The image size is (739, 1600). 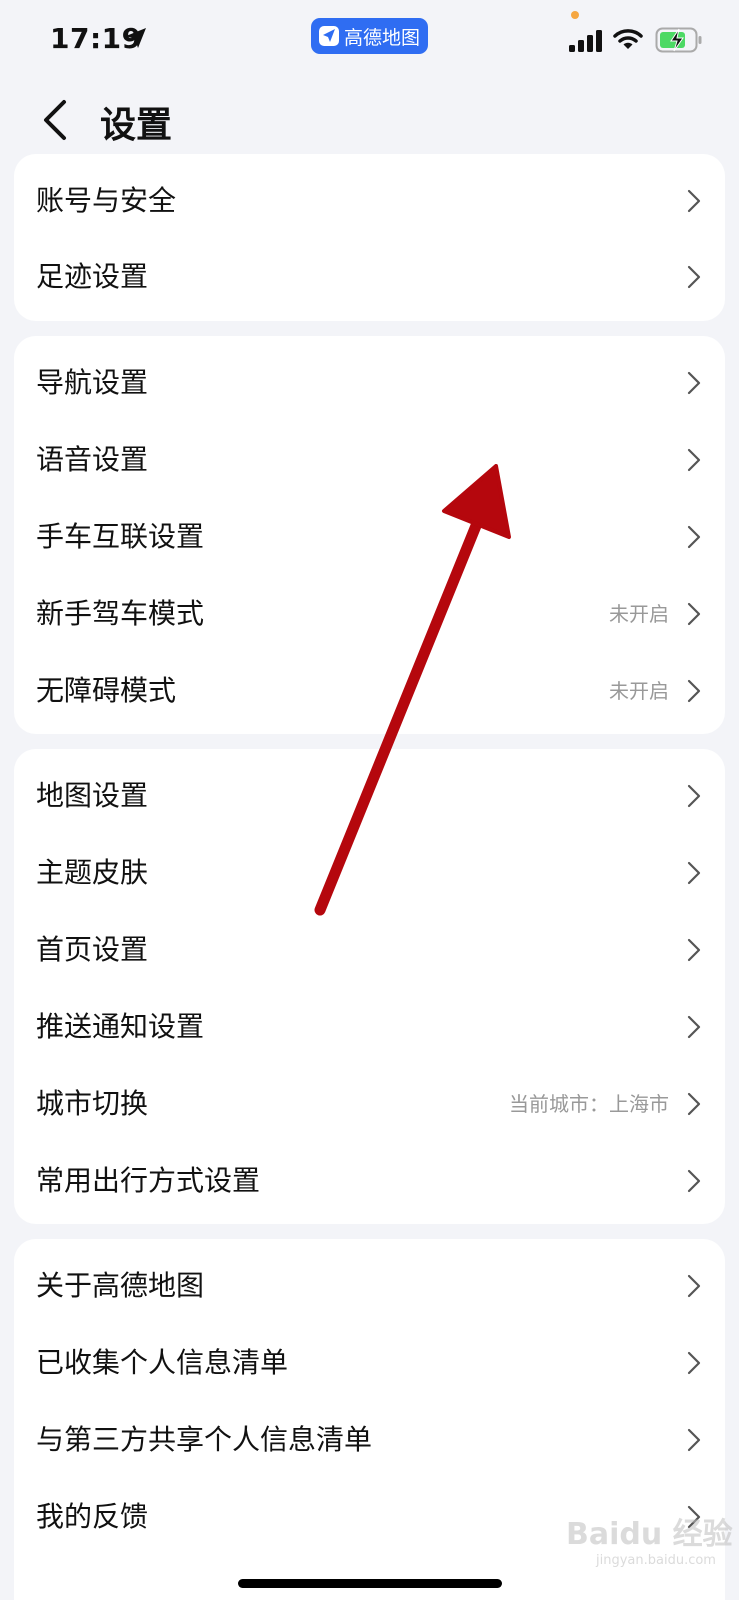 I want to click on item-label: 已收集个人信息清单, so click(x=162, y=1362).